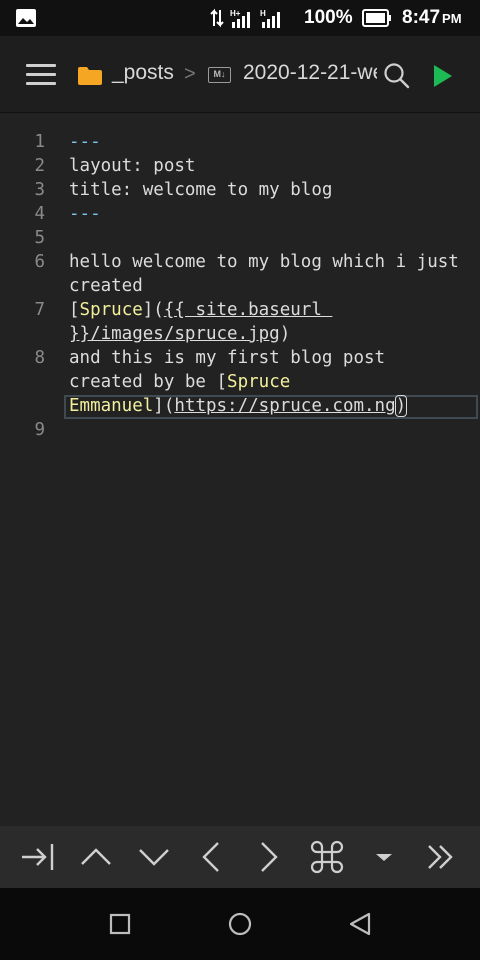  I want to click on line-number: 6, so click(39, 262).